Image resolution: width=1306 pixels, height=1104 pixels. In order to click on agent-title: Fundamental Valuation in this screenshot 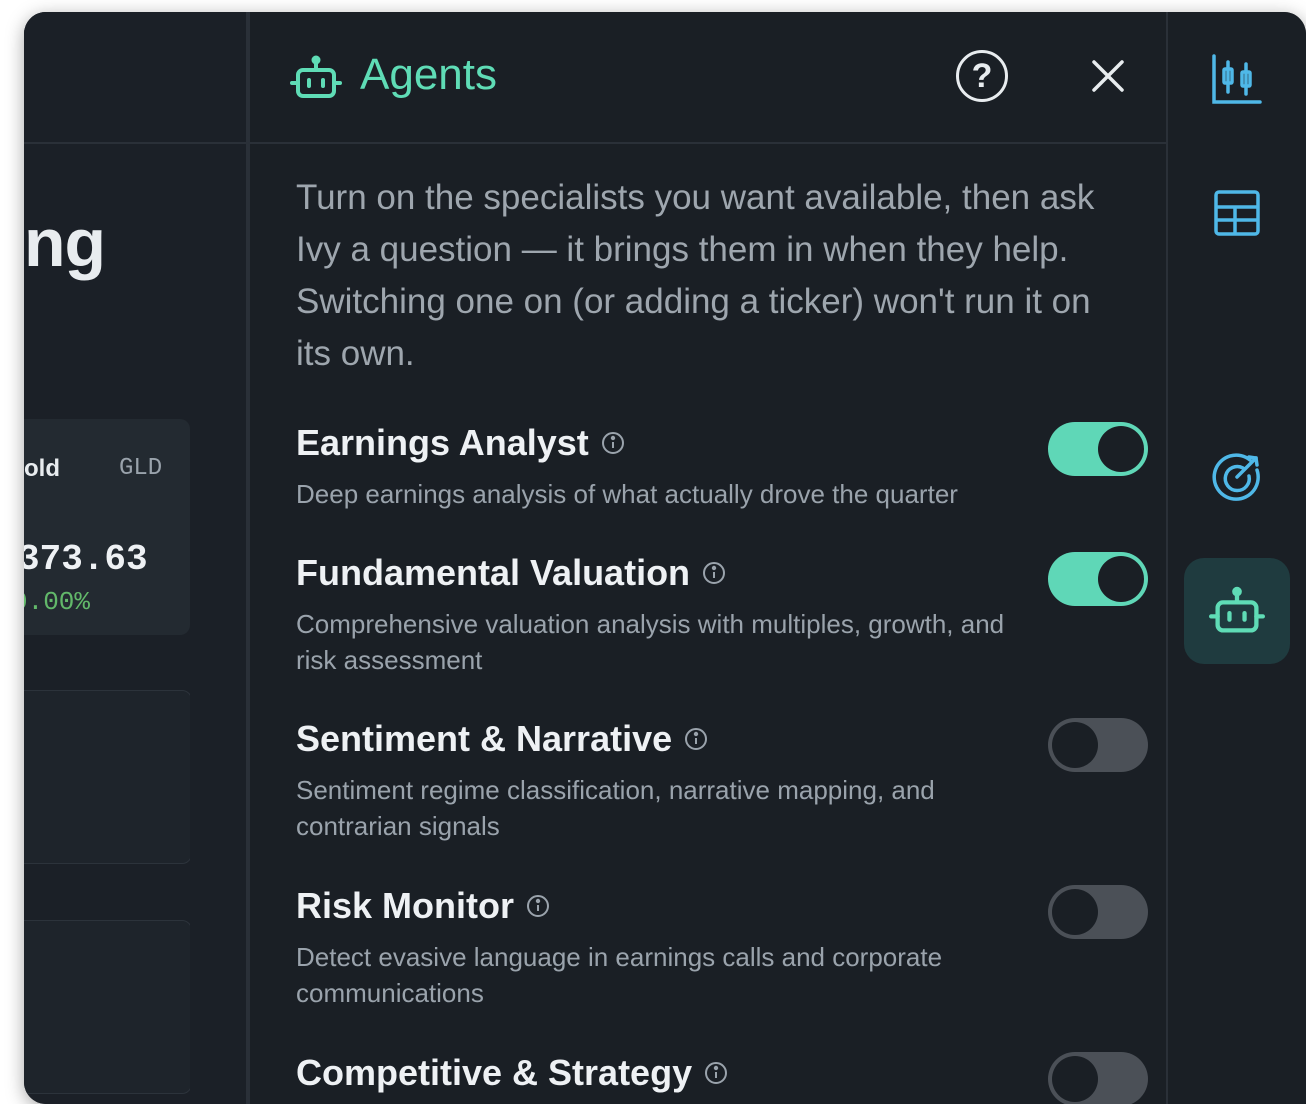, I will do `click(716, 573)`.